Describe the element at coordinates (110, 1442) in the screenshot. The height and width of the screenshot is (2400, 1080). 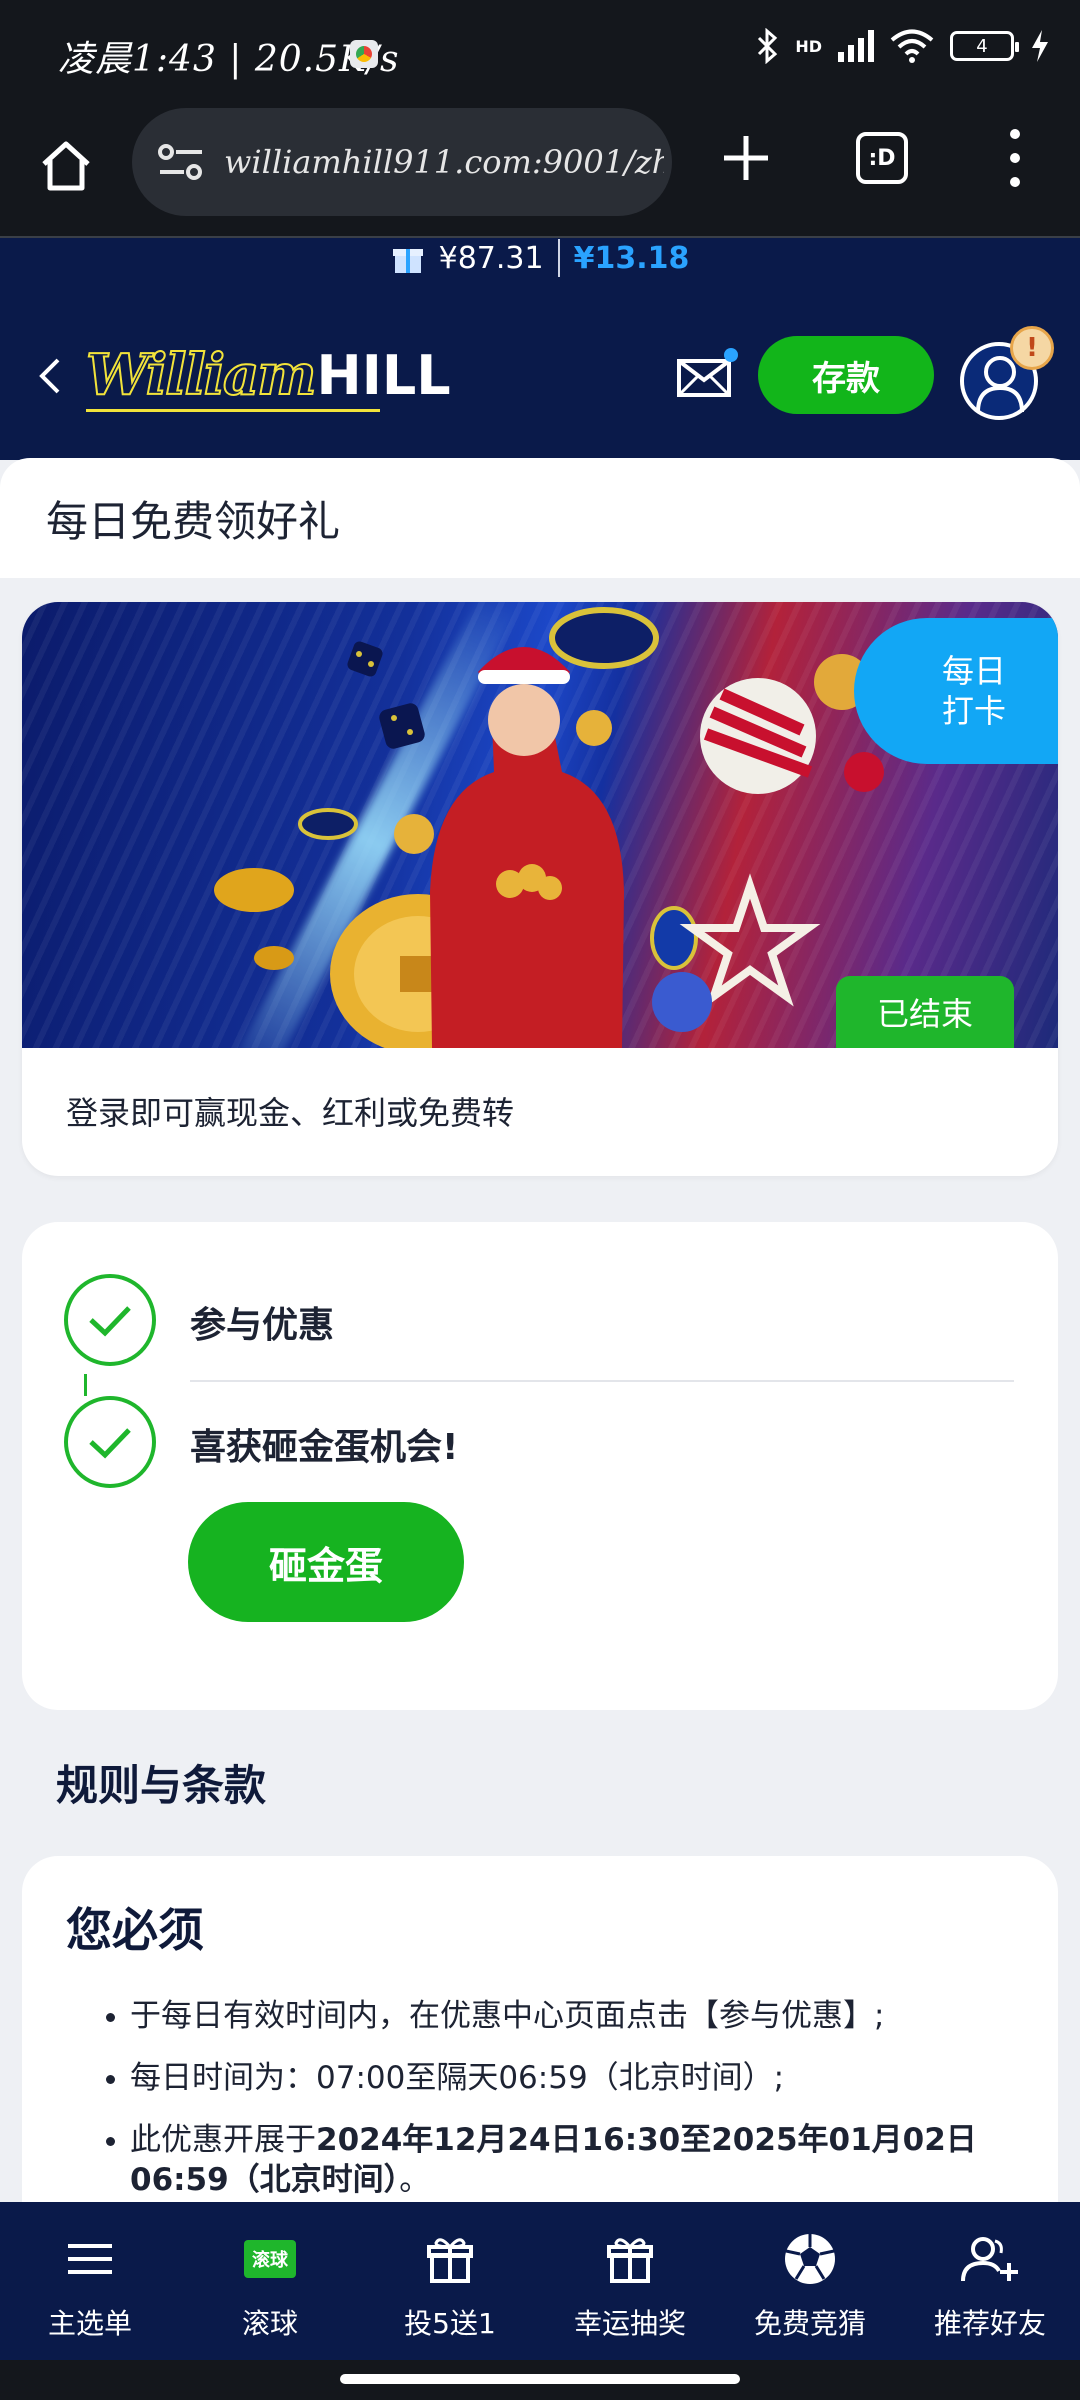
I see `step2-check-icon` at that location.